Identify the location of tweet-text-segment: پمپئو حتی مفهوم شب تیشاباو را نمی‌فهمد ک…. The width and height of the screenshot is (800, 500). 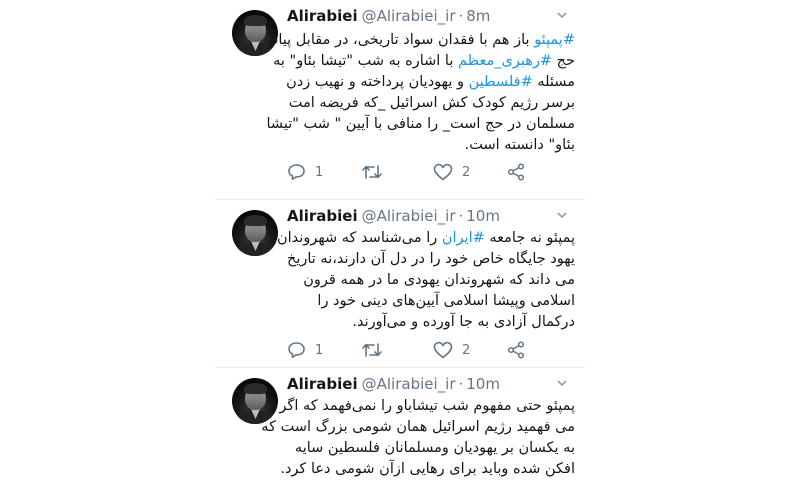
(427, 406).